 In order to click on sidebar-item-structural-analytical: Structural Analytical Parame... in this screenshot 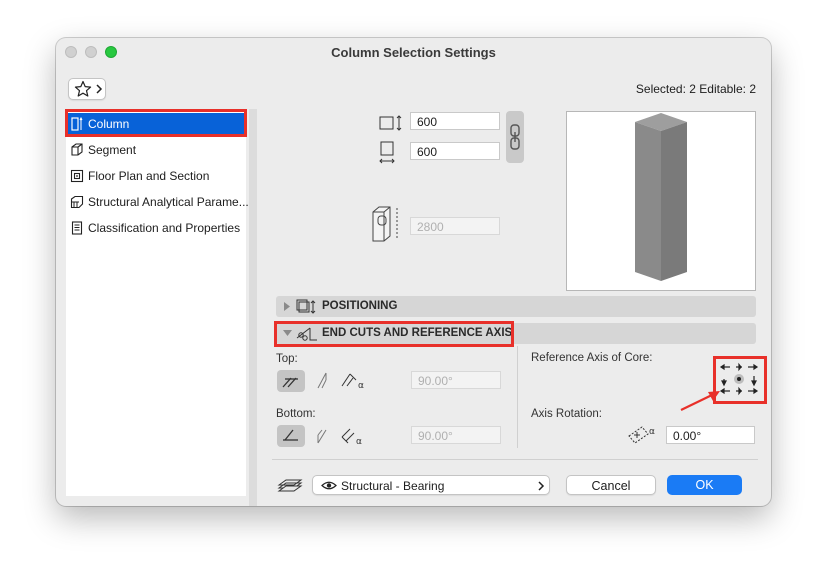, I will do `click(157, 202)`.